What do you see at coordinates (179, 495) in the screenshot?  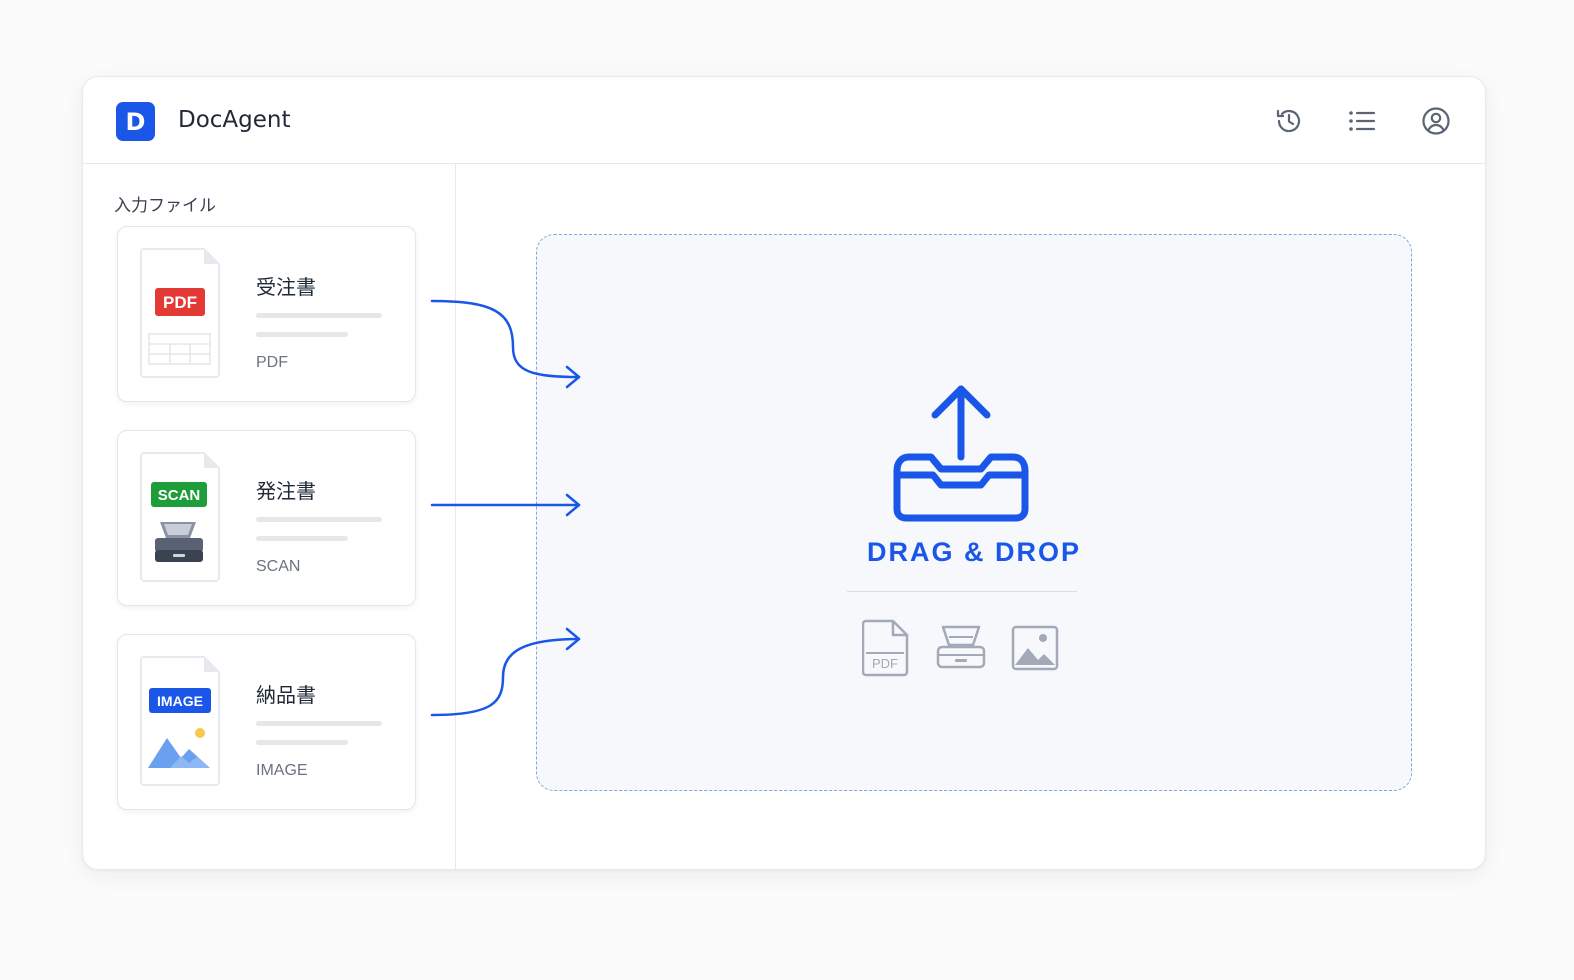 I see `svg-text: SCAN` at bounding box center [179, 495].